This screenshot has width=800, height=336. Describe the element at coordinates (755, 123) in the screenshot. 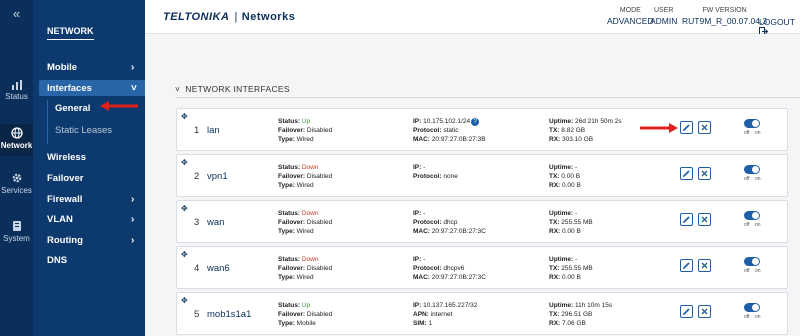

I see `toggle-knob` at that location.